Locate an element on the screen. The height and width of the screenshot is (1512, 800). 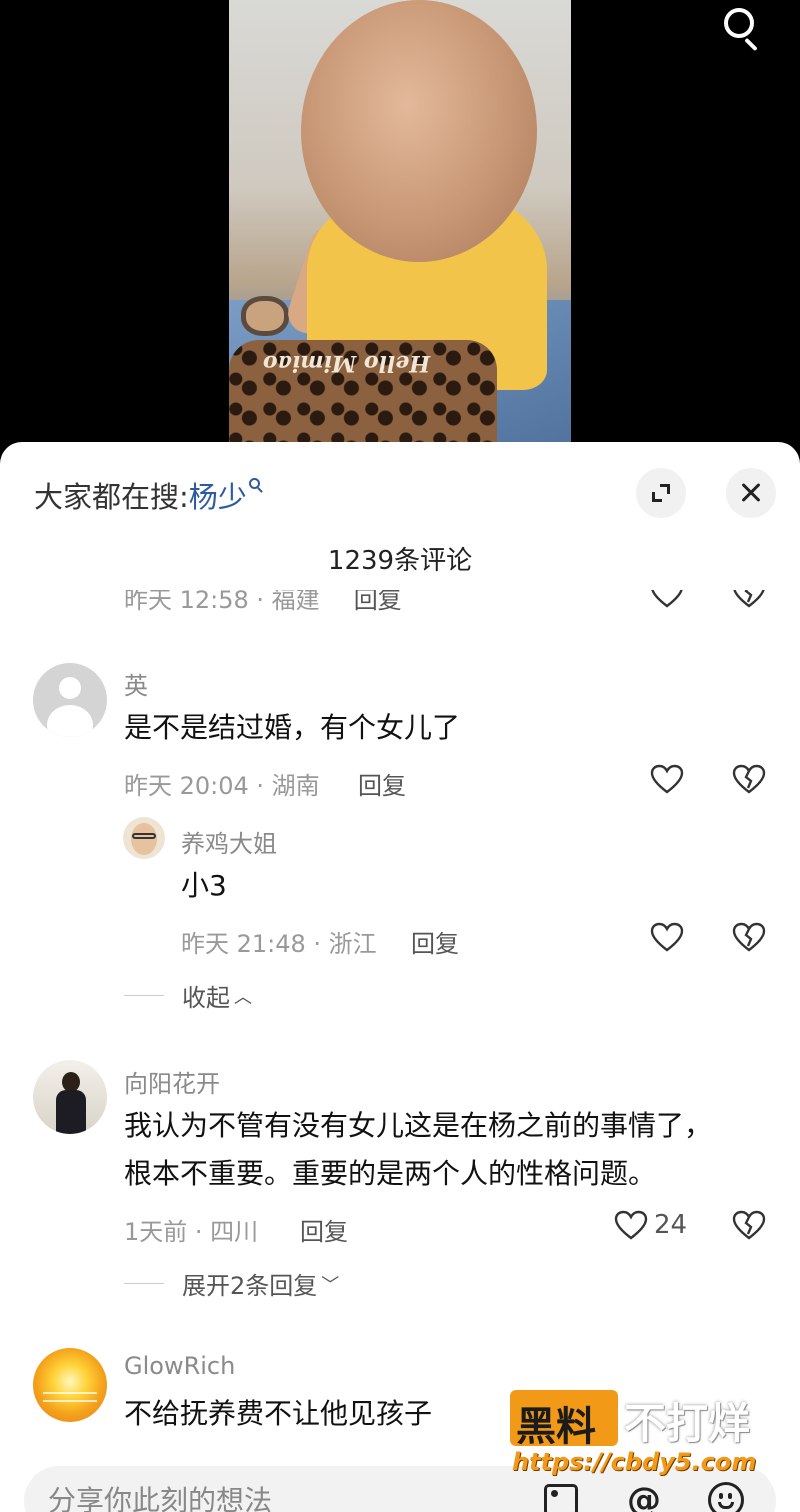
watermark-url: https://cbdy5.com is located at coordinates (634, 1462).